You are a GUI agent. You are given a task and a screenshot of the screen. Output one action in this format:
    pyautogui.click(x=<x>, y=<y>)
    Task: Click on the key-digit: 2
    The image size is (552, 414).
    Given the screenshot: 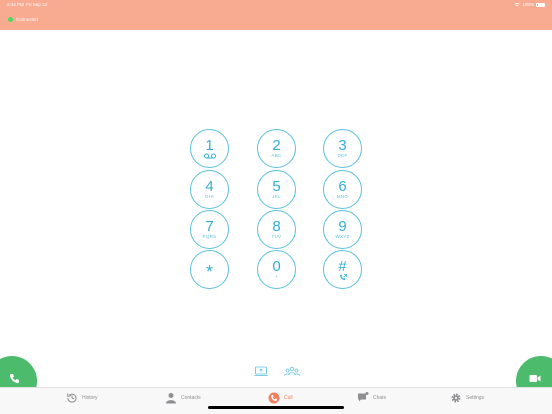 What is the action you would take?
    pyautogui.click(x=276, y=145)
    